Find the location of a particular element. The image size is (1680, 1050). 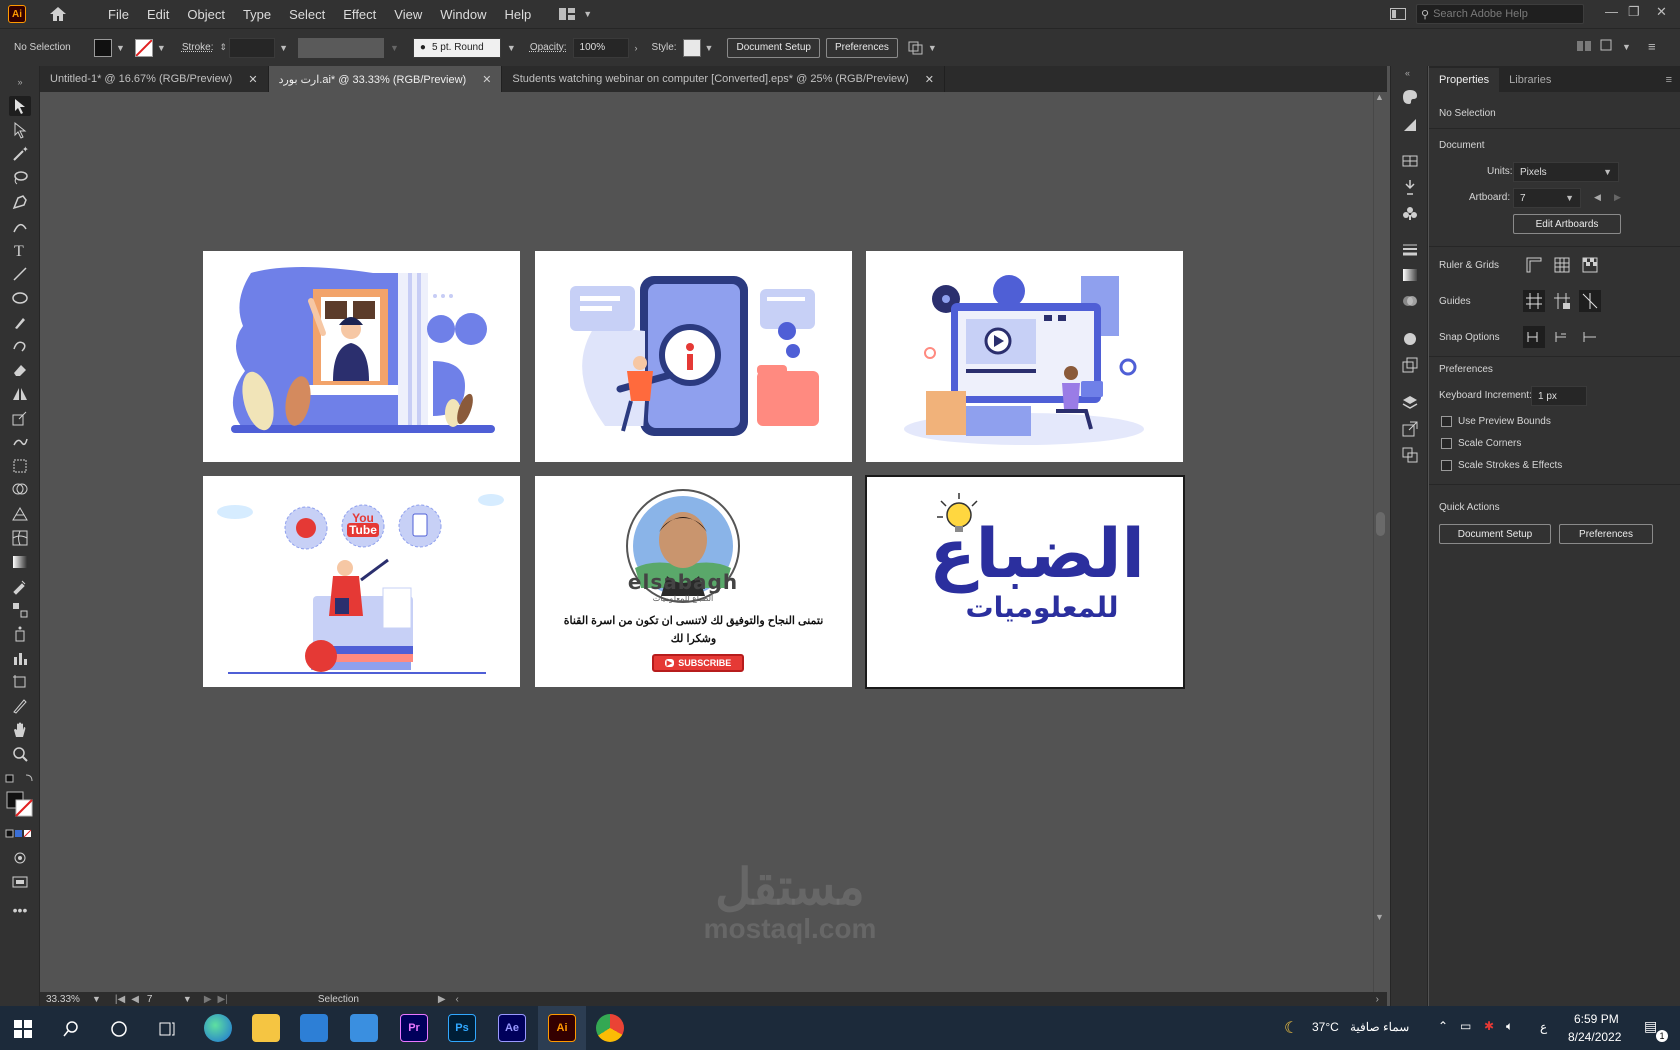

premiere-icon: Pr is located at coordinates (414, 1028).